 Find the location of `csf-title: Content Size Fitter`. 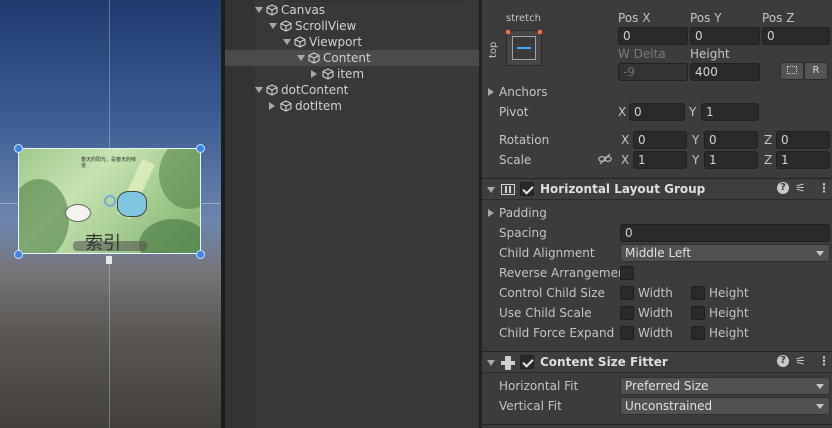

csf-title: Content Size Fitter is located at coordinates (604, 362).